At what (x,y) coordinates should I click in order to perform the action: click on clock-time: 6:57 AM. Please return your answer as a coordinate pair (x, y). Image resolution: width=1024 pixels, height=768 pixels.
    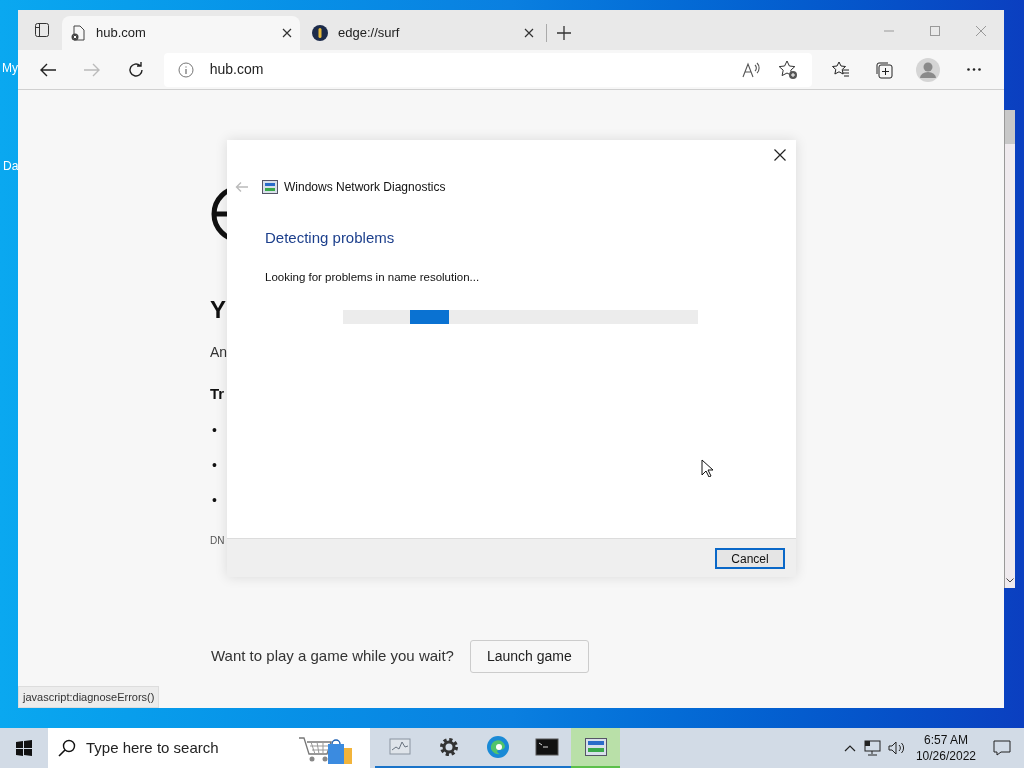
    Looking at the image, I should click on (945, 740).